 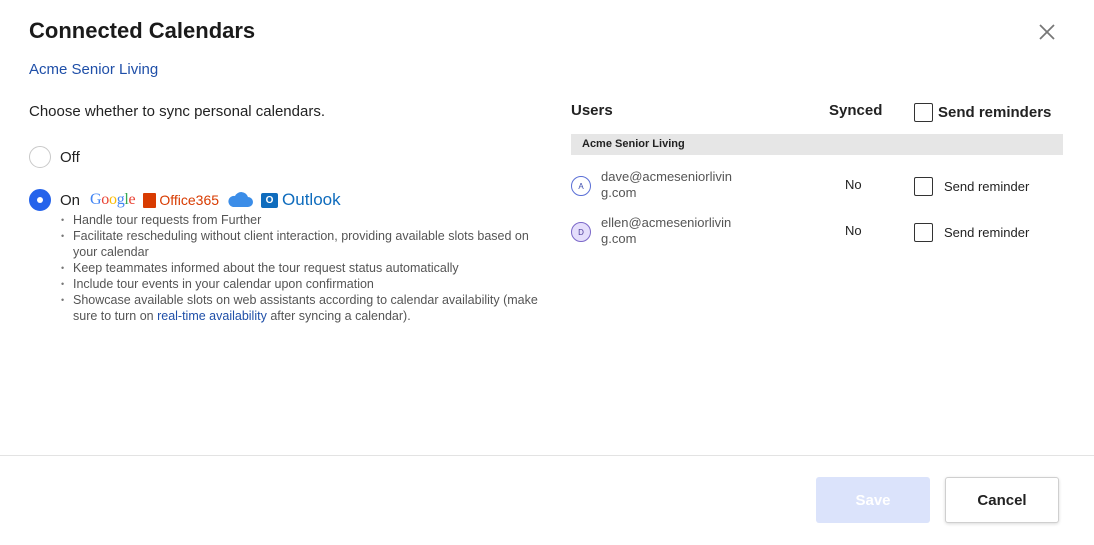 What do you see at coordinates (547, 455) in the screenshot?
I see `footer-divider` at bounding box center [547, 455].